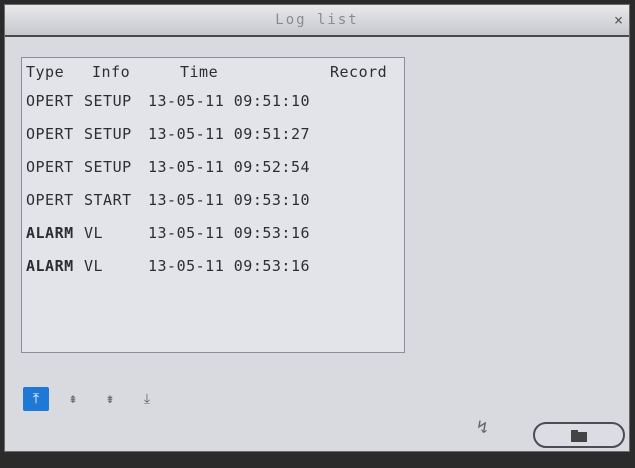  What do you see at coordinates (229, 167) in the screenshot?
I see `cell-time: 13-05-11 09:52:54` at bounding box center [229, 167].